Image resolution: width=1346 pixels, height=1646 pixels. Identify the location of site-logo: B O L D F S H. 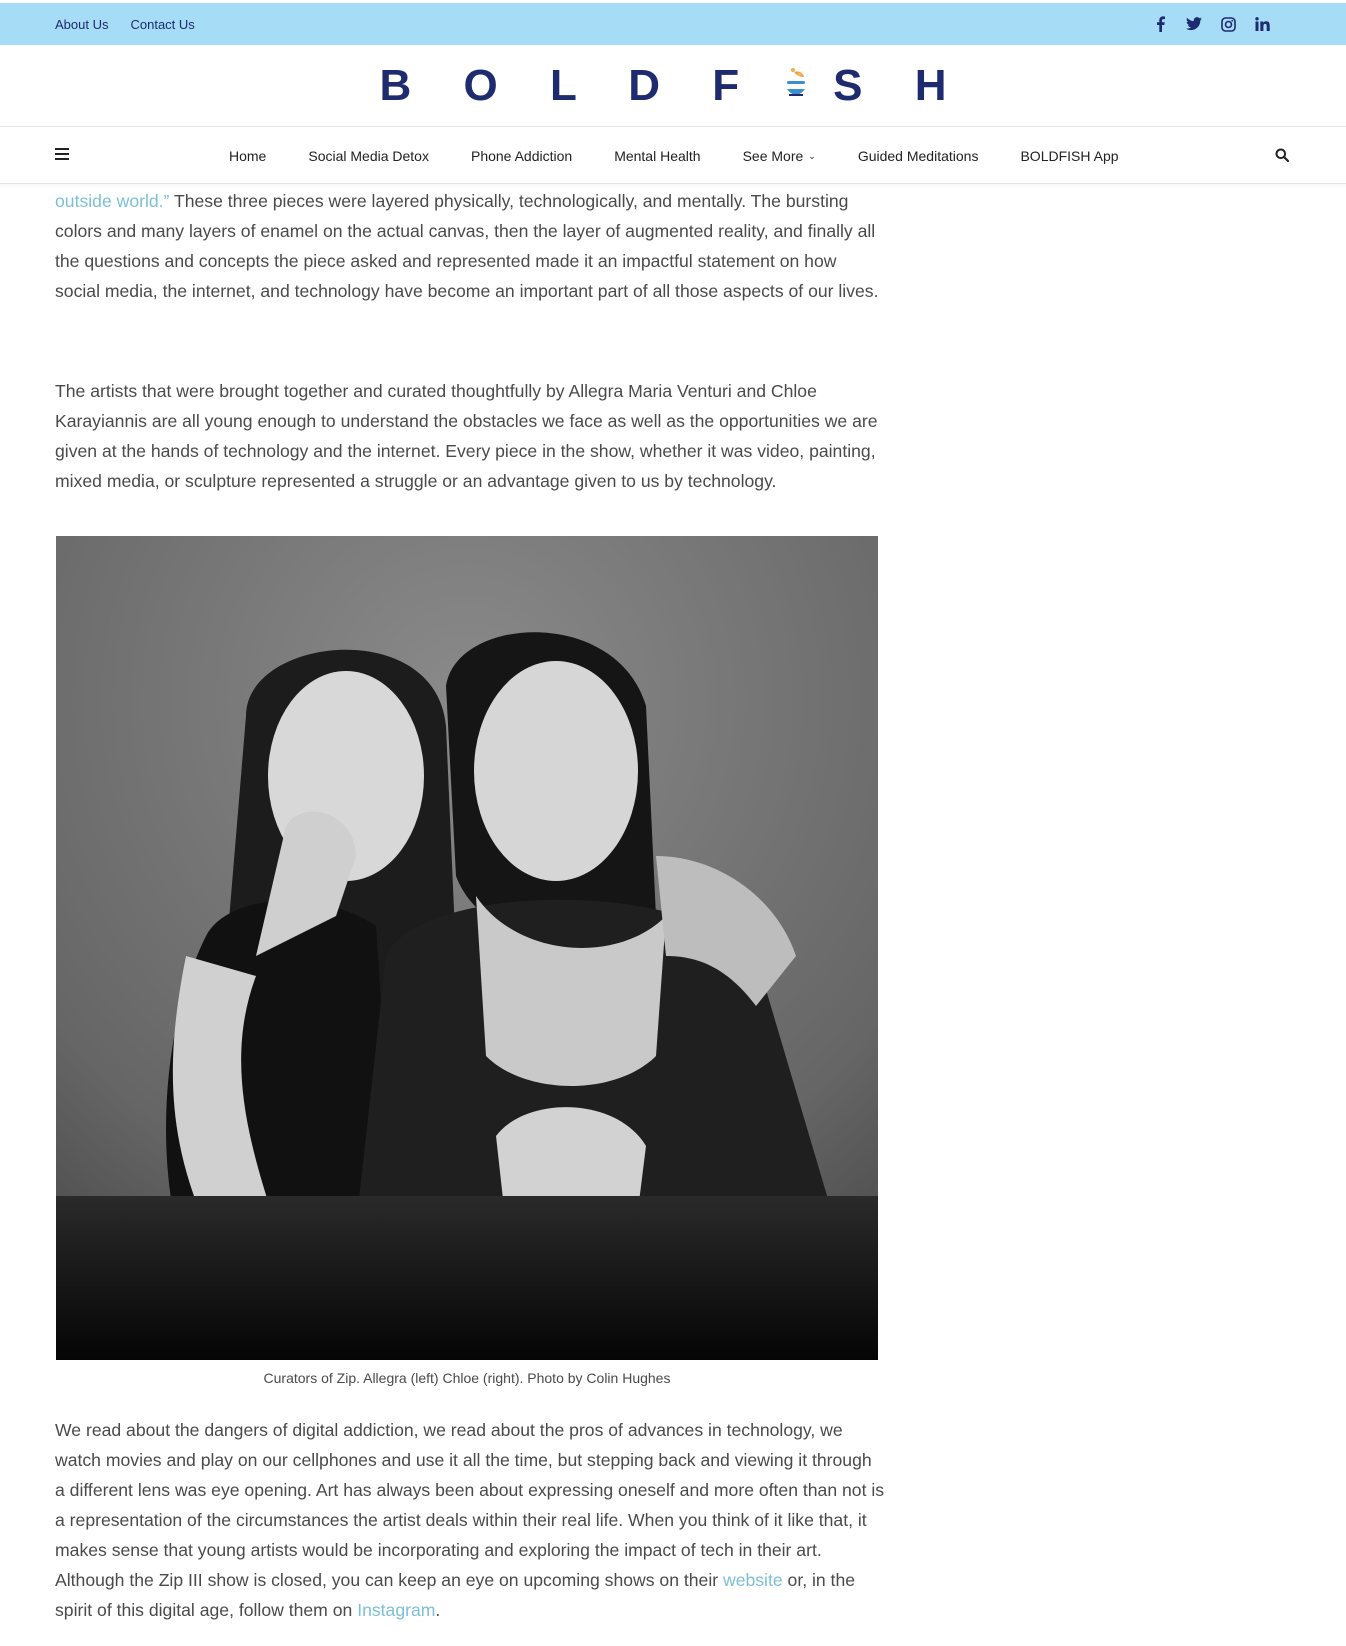
(673, 86).